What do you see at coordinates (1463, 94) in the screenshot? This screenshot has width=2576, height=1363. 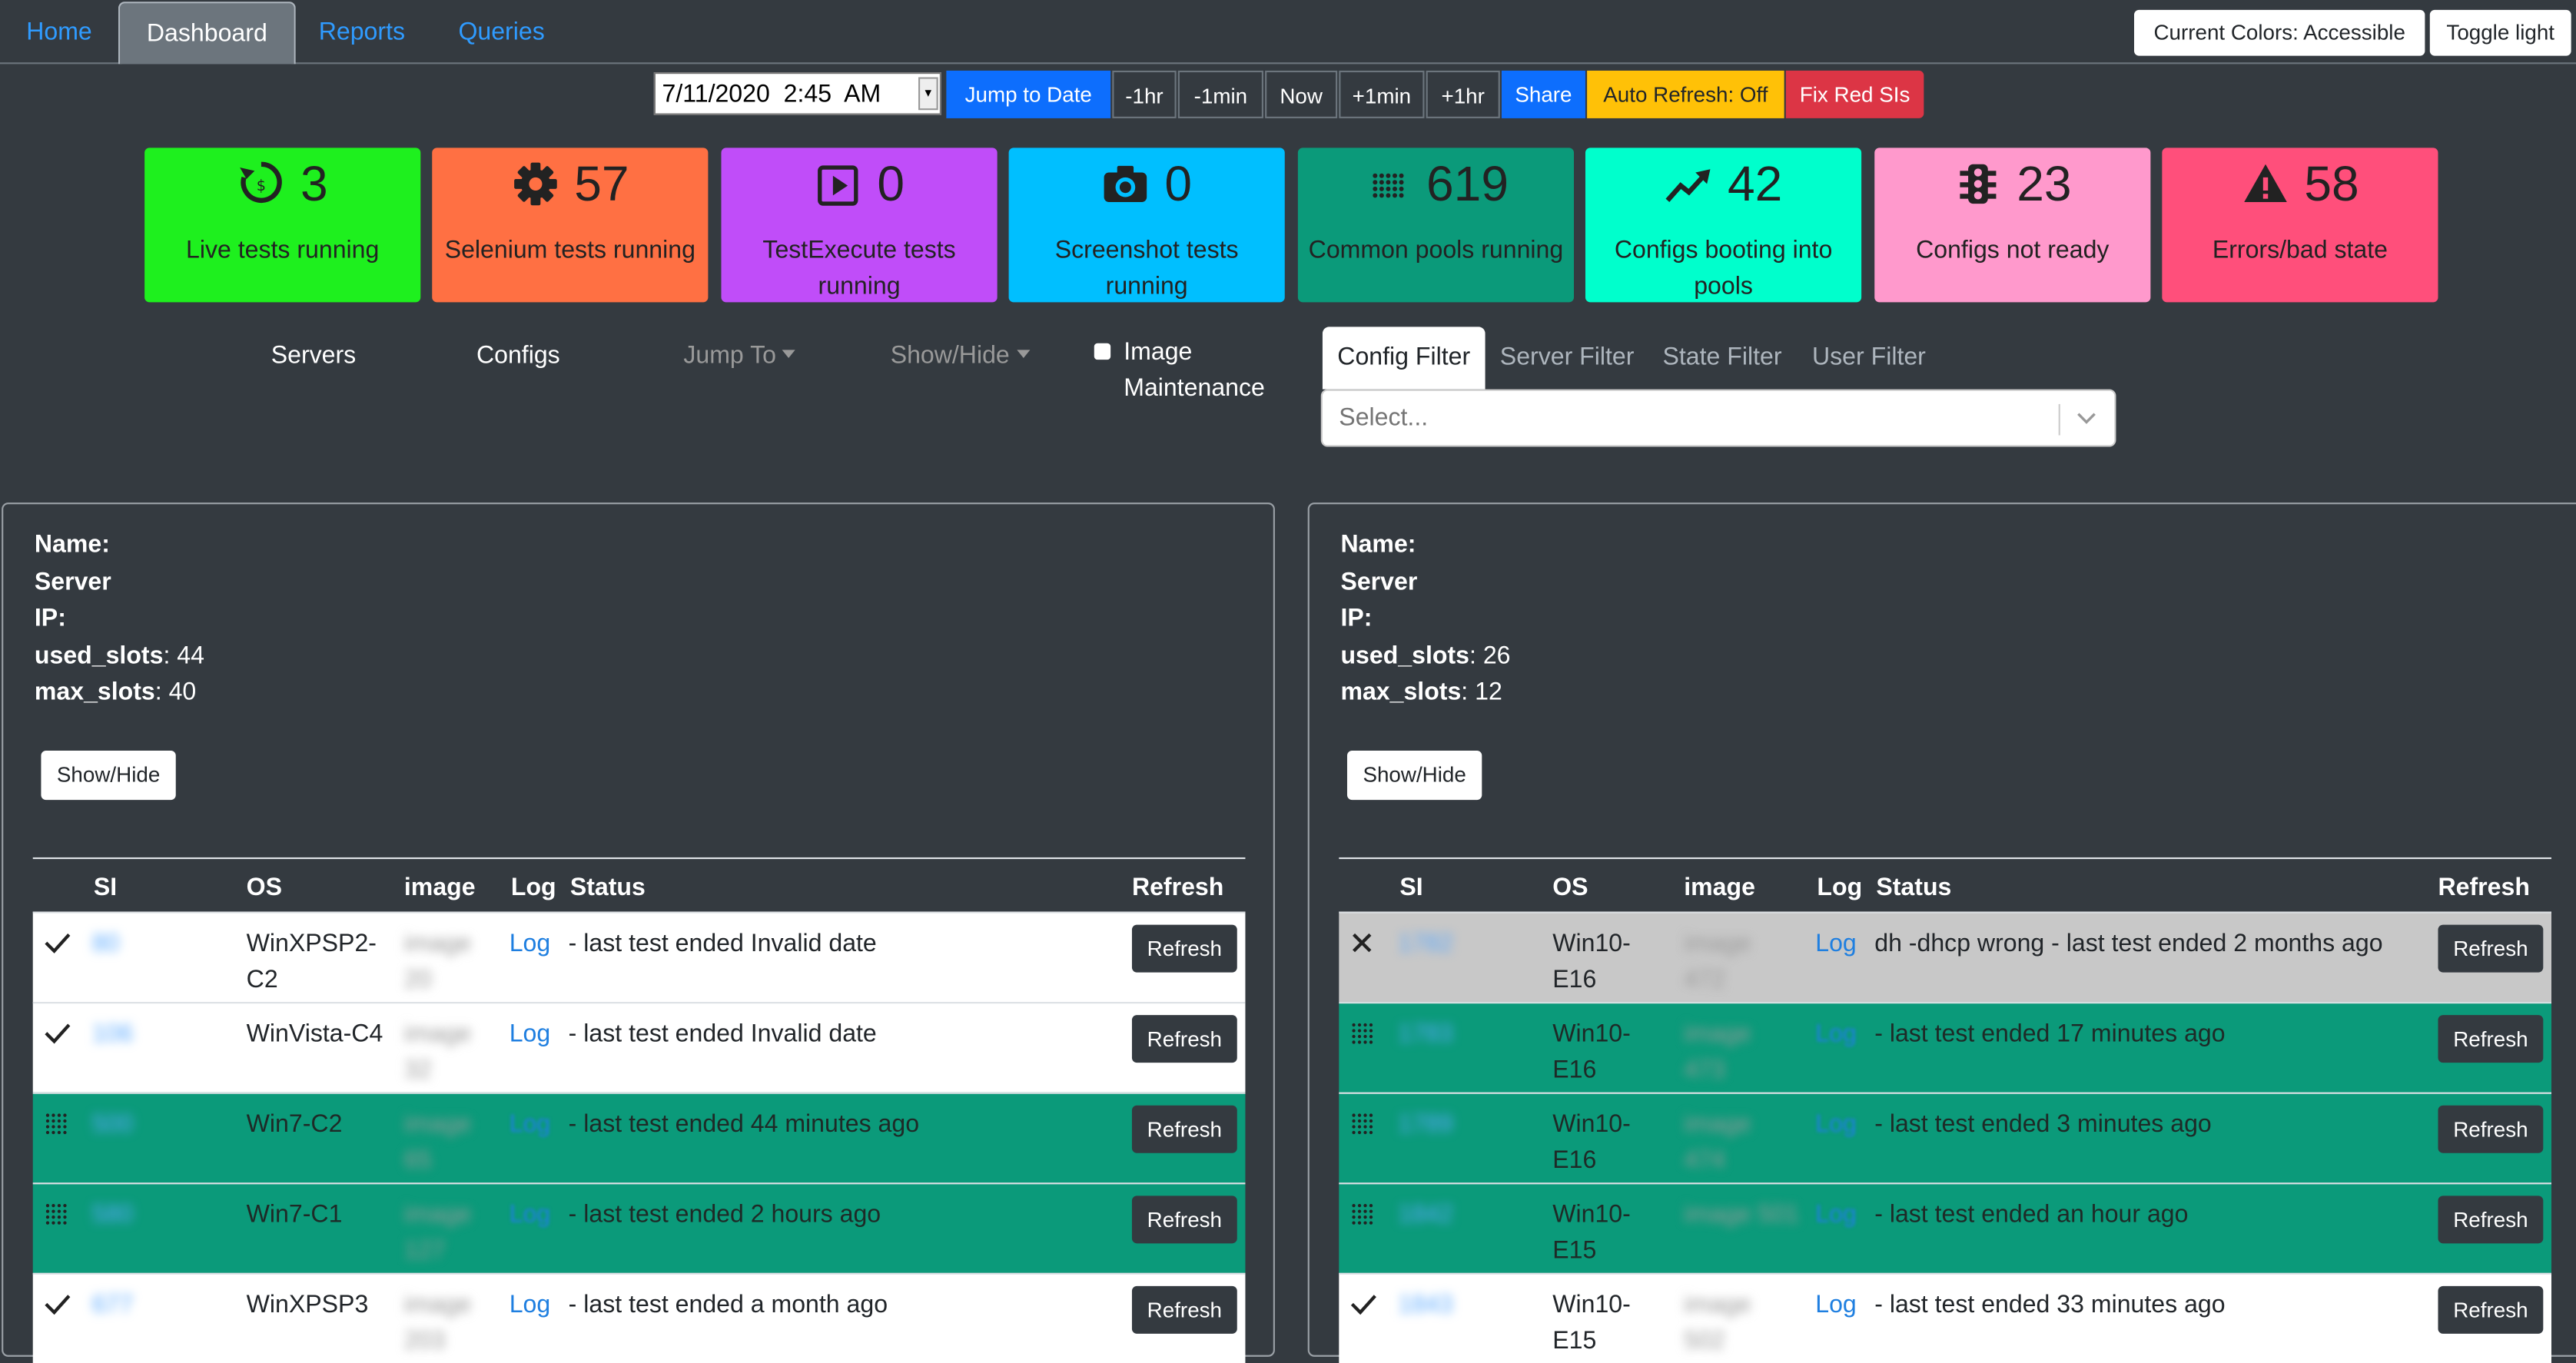 I see `plus-1hr-button: +1hr` at bounding box center [1463, 94].